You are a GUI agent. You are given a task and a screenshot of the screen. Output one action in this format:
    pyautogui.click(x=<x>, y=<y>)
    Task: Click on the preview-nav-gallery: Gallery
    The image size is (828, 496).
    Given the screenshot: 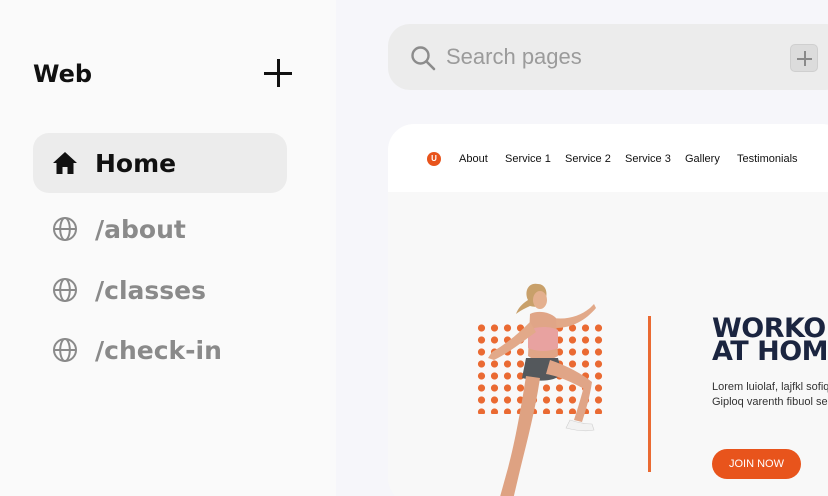 What is the action you would take?
    pyautogui.click(x=702, y=159)
    